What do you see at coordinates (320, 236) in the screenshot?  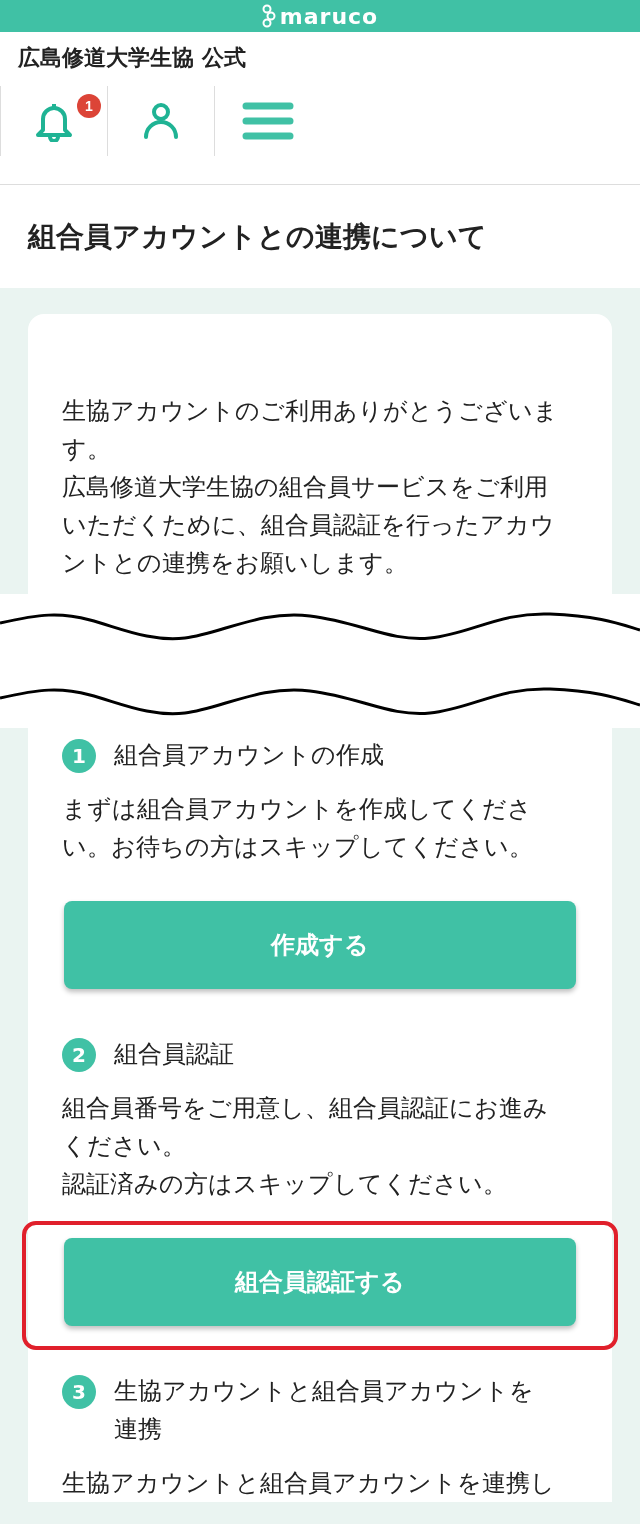 I see `page-title: 組合員アカウントとの連携について` at bounding box center [320, 236].